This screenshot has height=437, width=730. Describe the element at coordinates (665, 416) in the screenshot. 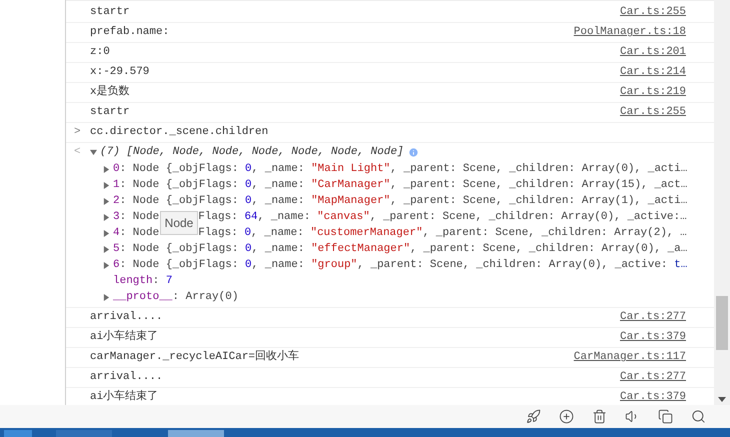

I see `copy-icon` at that location.